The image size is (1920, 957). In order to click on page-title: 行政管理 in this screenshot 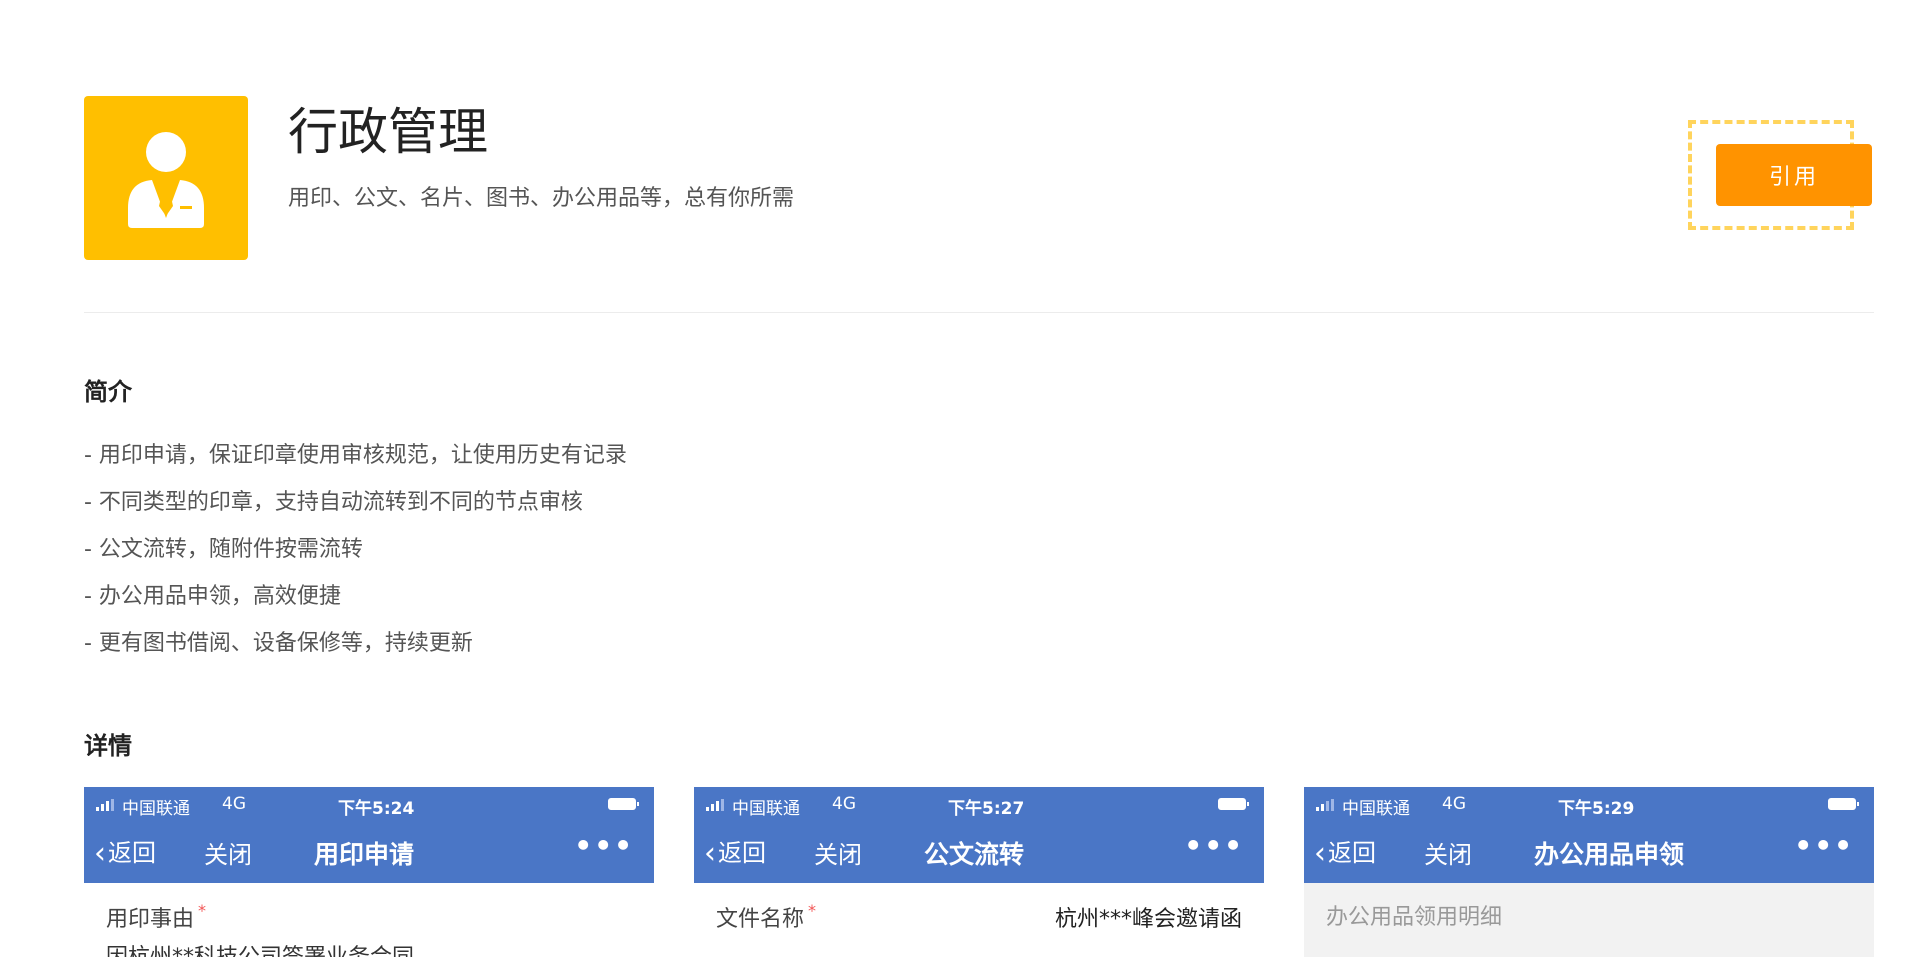, I will do `click(388, 132)`.